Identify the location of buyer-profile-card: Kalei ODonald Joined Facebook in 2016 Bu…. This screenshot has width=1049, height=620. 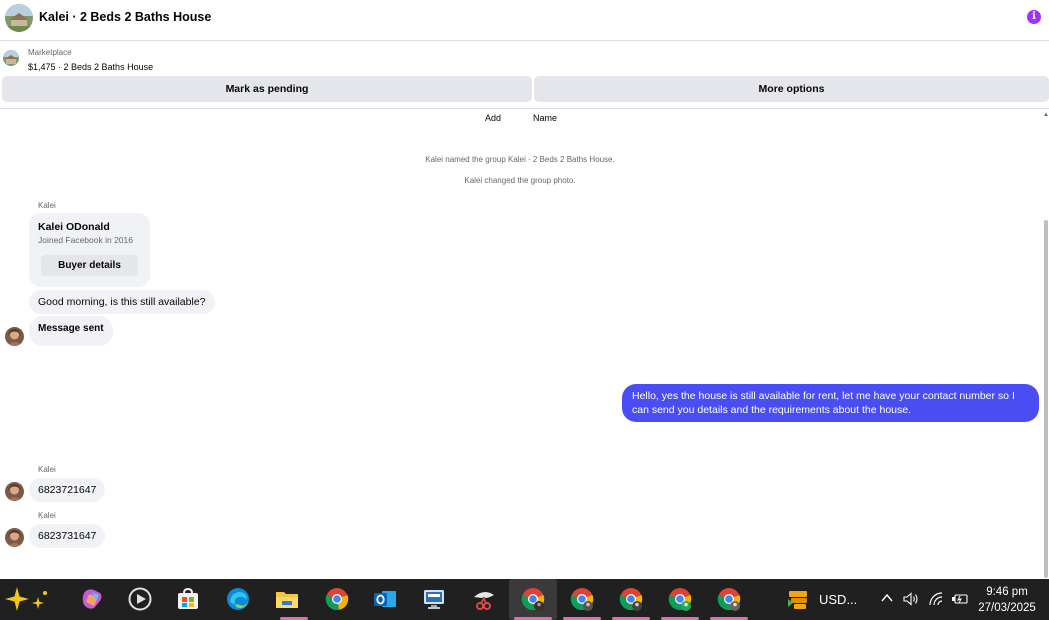
(89, 250).